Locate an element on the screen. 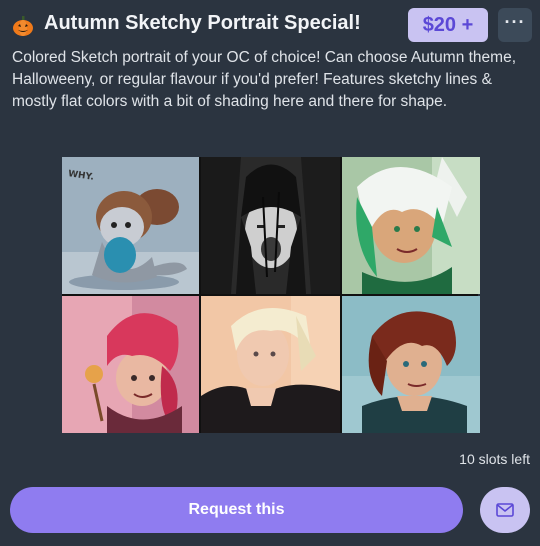 This screenshot has width=540, height=546. request-button: Request this is located at coordinates (236, 510).